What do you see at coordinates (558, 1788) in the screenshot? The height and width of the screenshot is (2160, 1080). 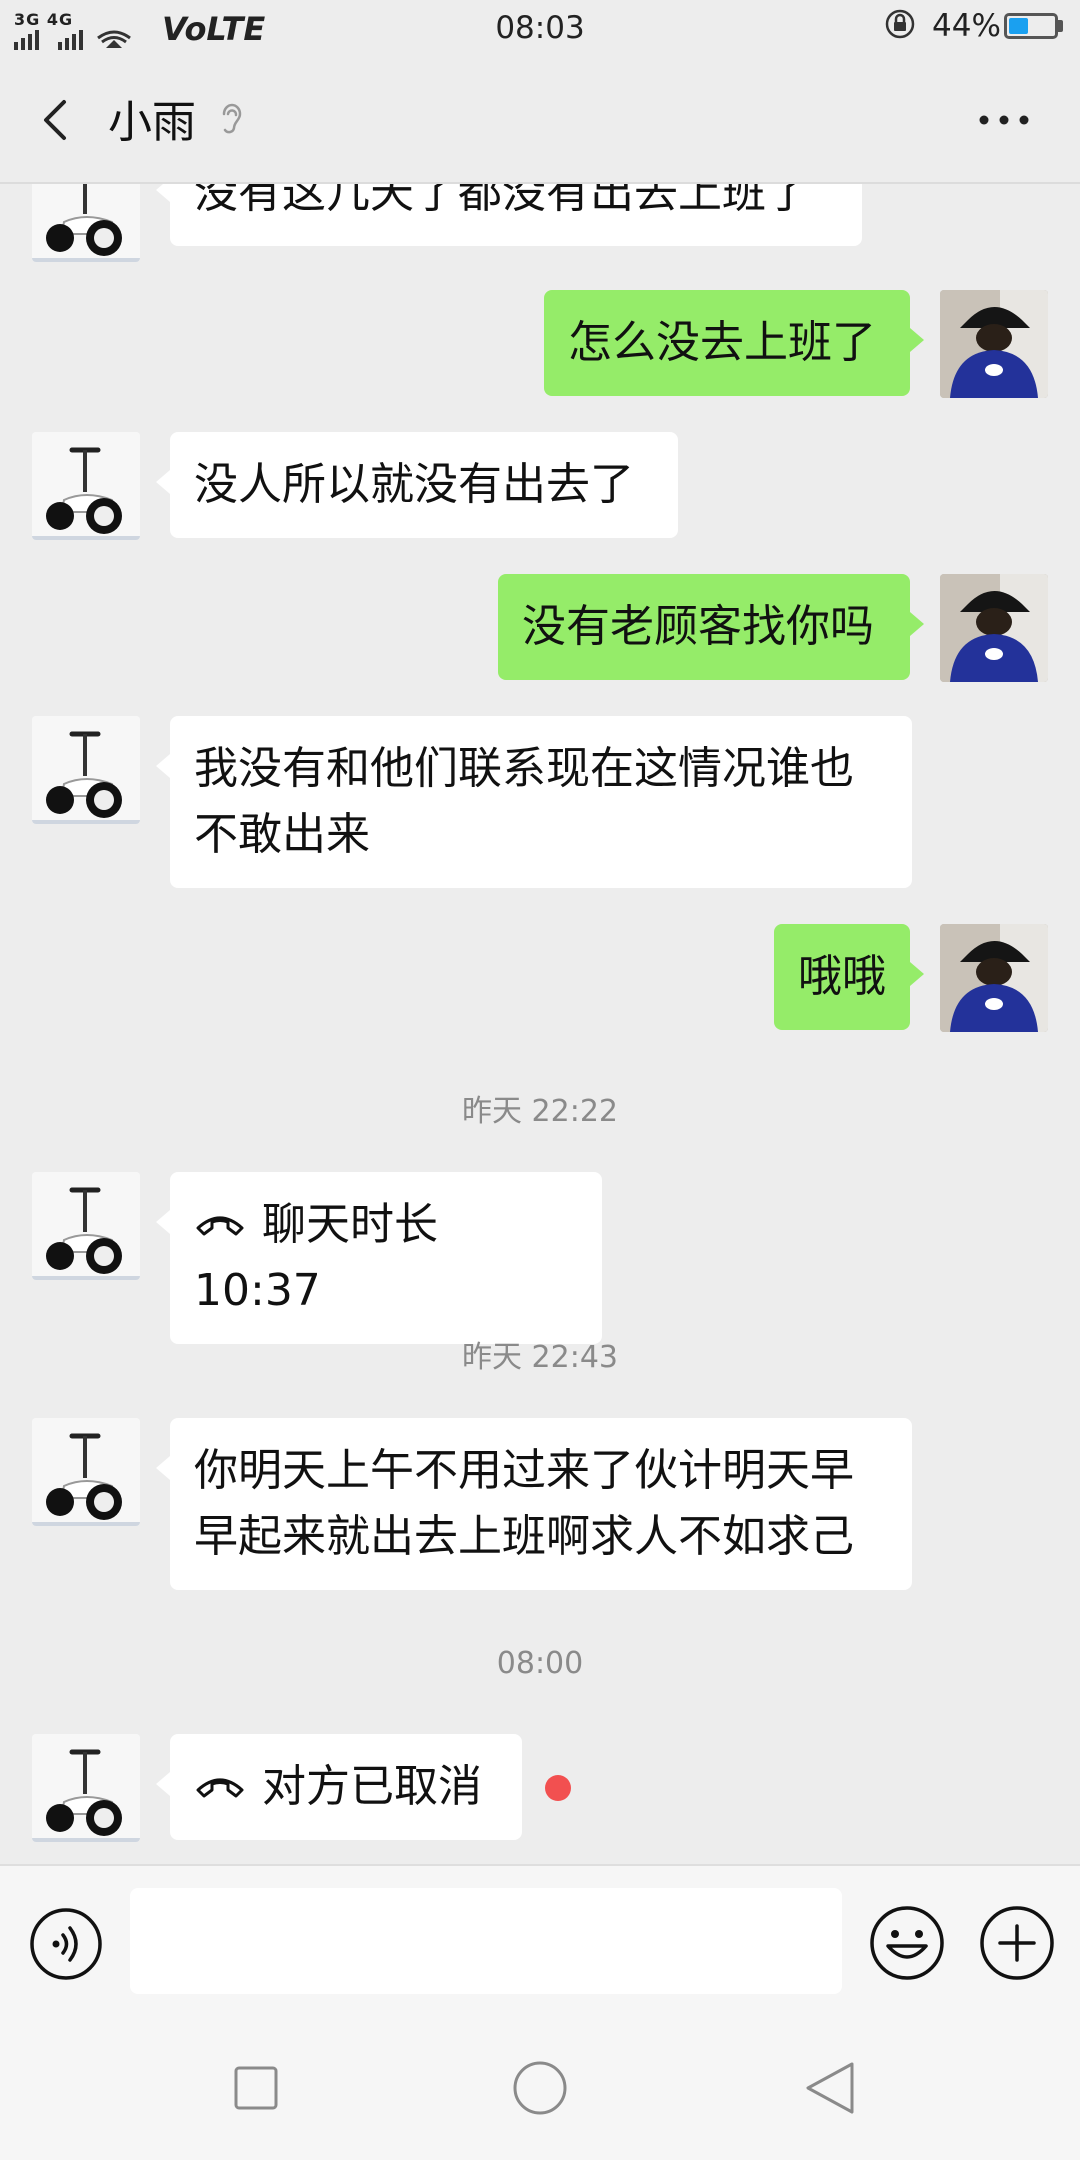 I see `unread-dot` at bounding box center [558, 1788].